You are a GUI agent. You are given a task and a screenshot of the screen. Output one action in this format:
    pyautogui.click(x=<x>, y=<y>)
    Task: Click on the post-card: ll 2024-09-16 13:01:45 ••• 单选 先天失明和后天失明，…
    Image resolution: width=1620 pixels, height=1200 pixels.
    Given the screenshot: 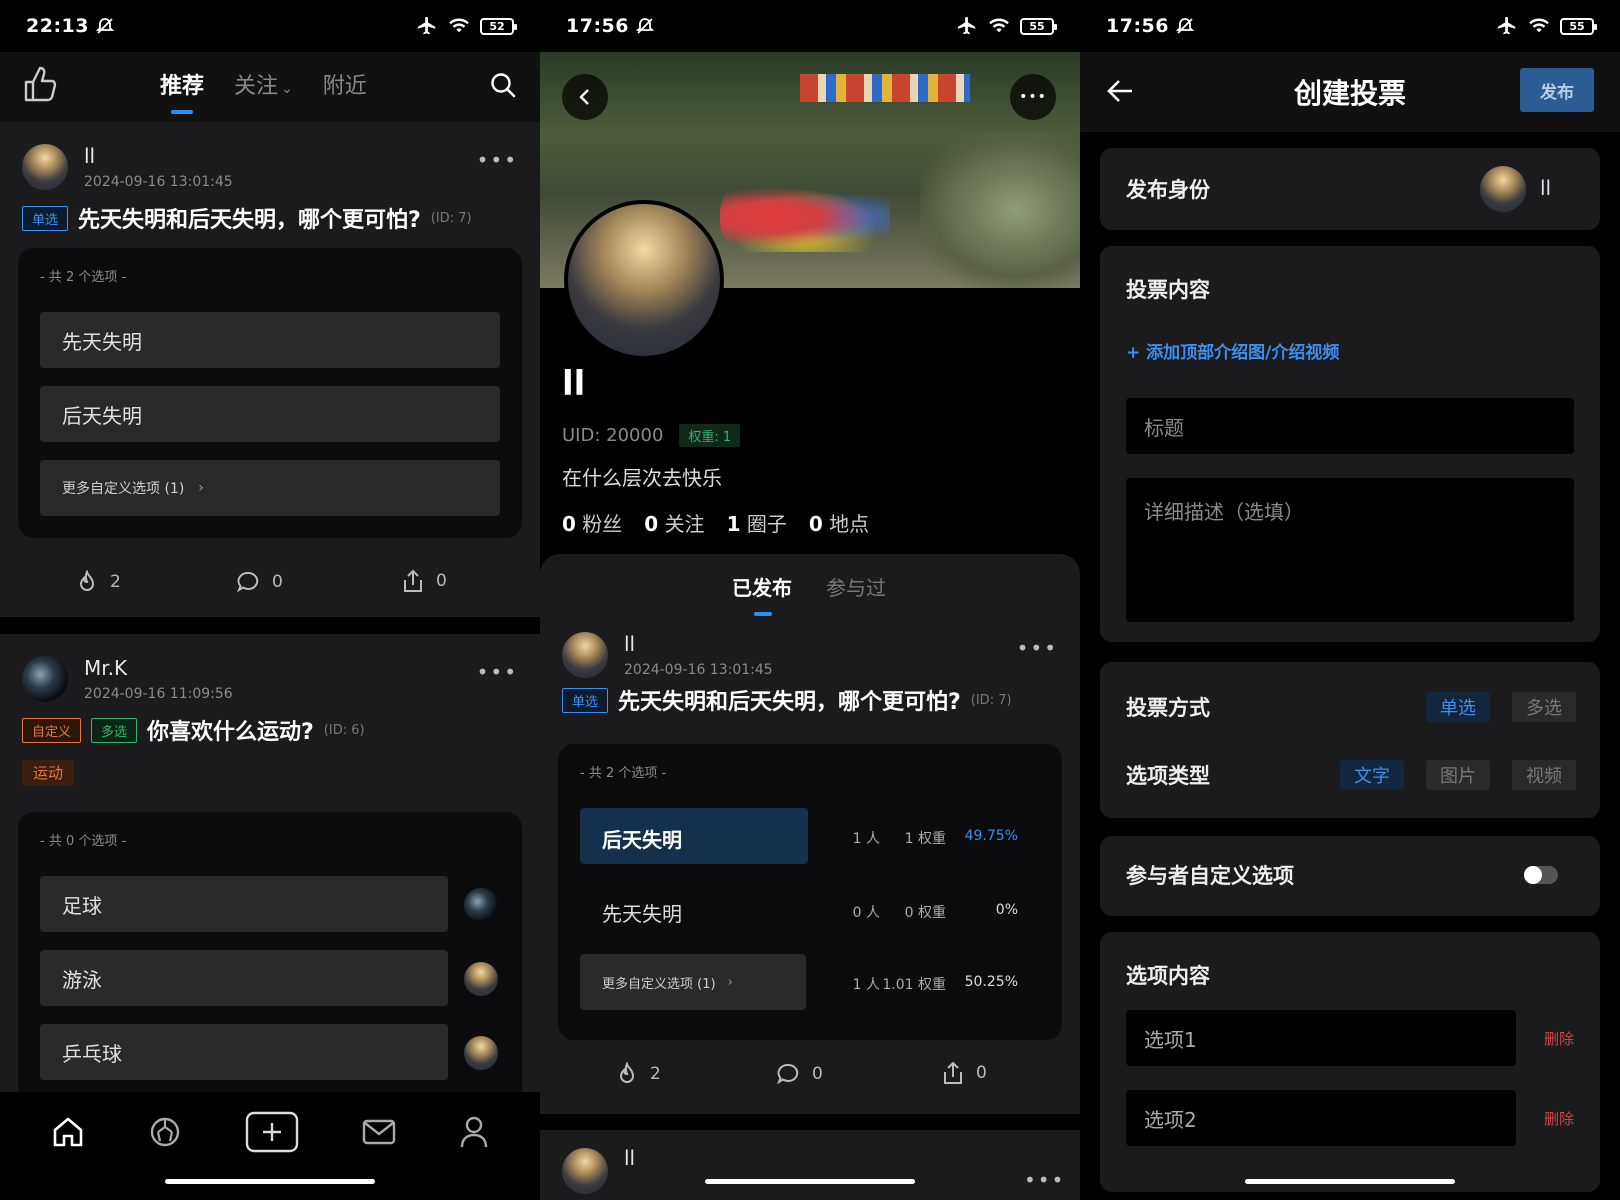 What is the action you would take?
    pyautogui.click(x=270, y=369)
    